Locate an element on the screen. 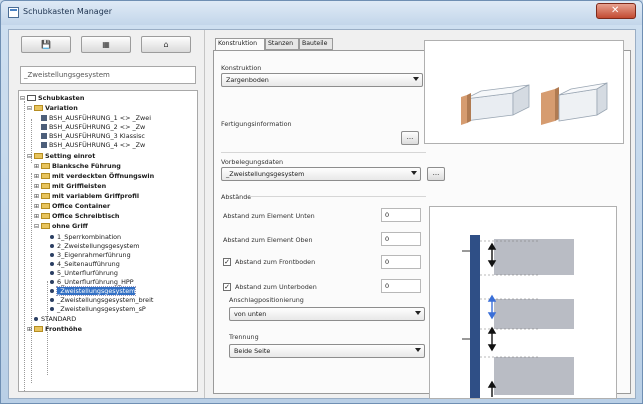 The height and width of the screenshot is (404, 643). tab-bauteile: Bauteile is located at coordinates (316, 44).